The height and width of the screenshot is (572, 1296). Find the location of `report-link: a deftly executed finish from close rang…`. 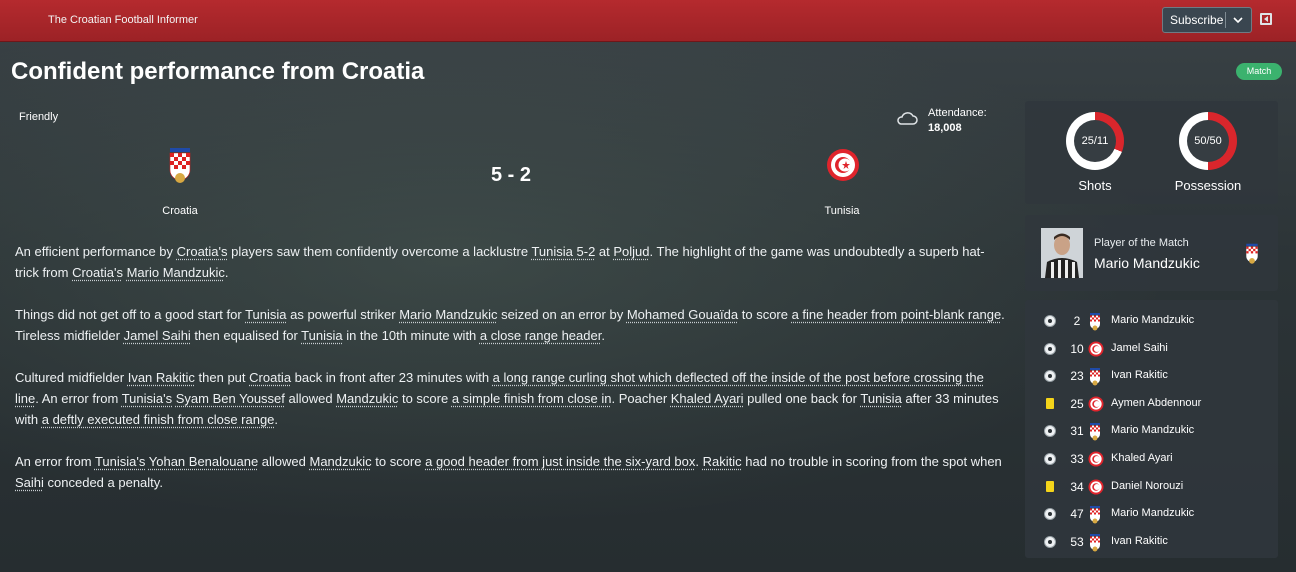

report-link: a deftly executed finish from close rang… is located at coordinates (158, 419).